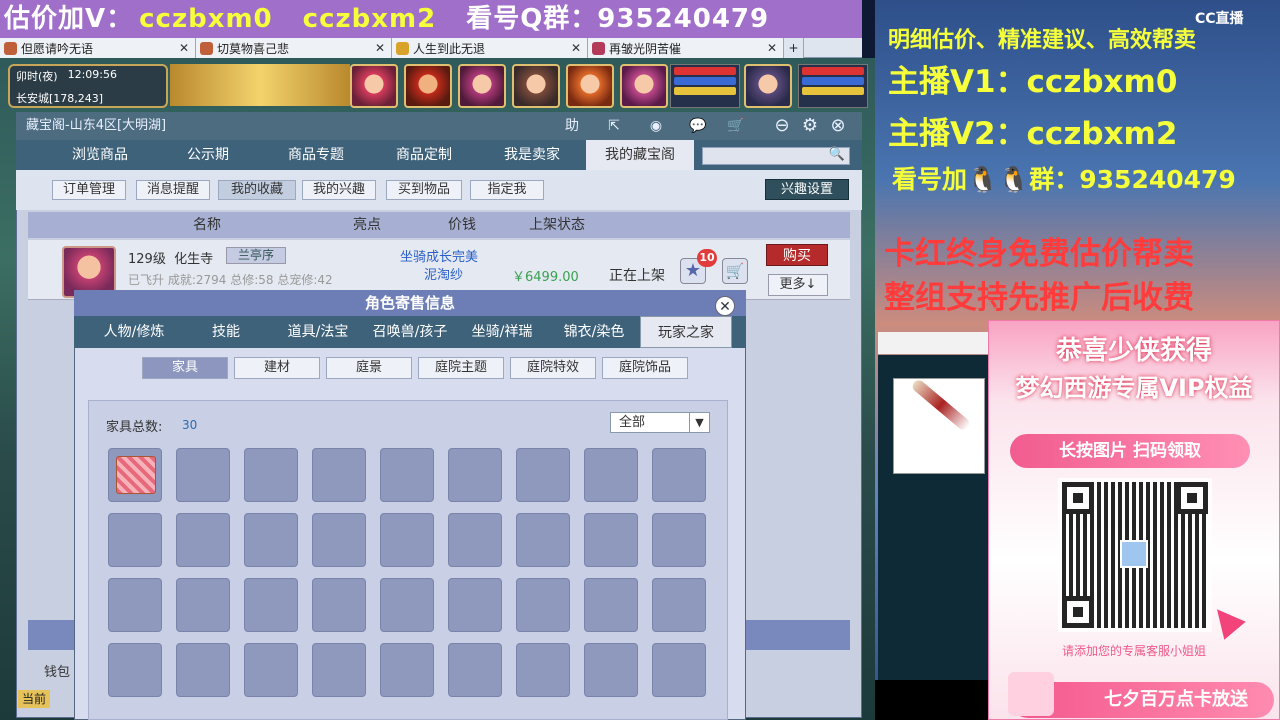 The image size is (1280, 720). What do you see at coordinates (502, 332) in the screenshot?
I see `tab-mounts: 坐骑/祥瑞` at bounding box center [502, 332].